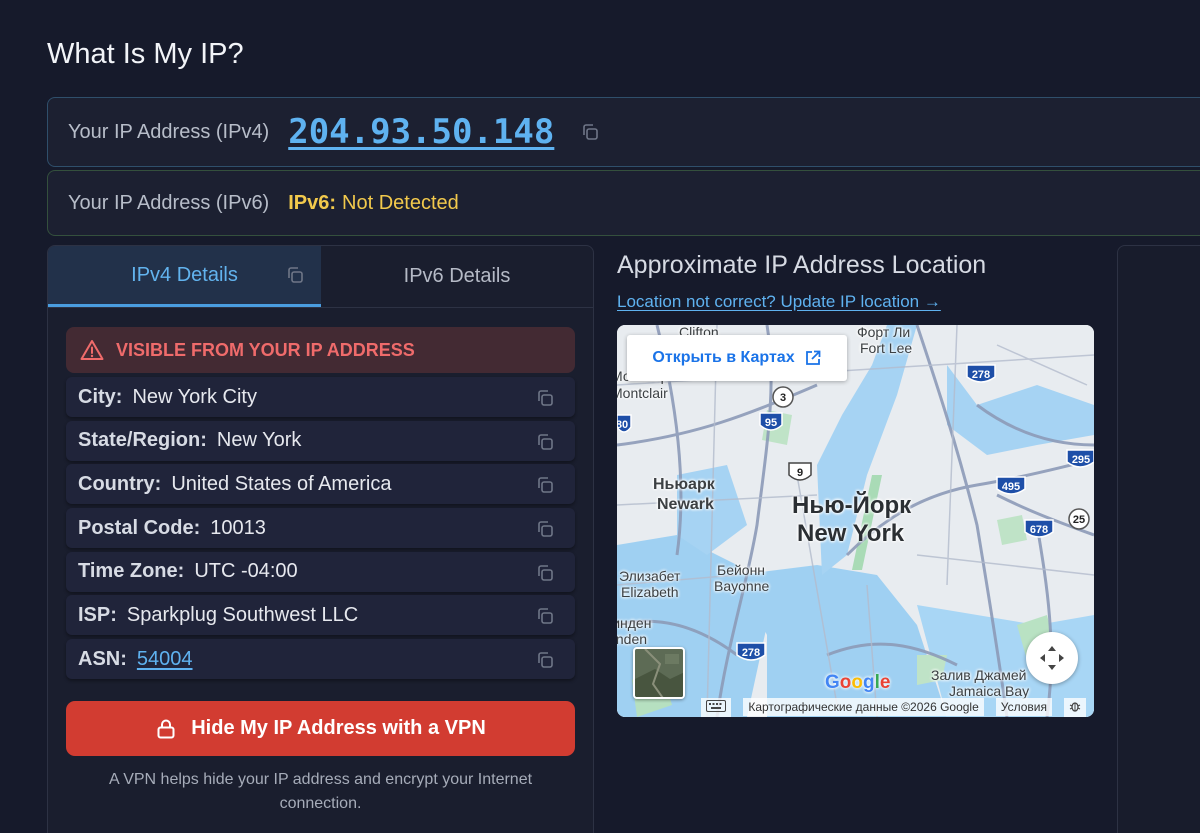 This screenshot has height=833, width=1200. I want to click on report-bug-icon, so click(1075, 707).